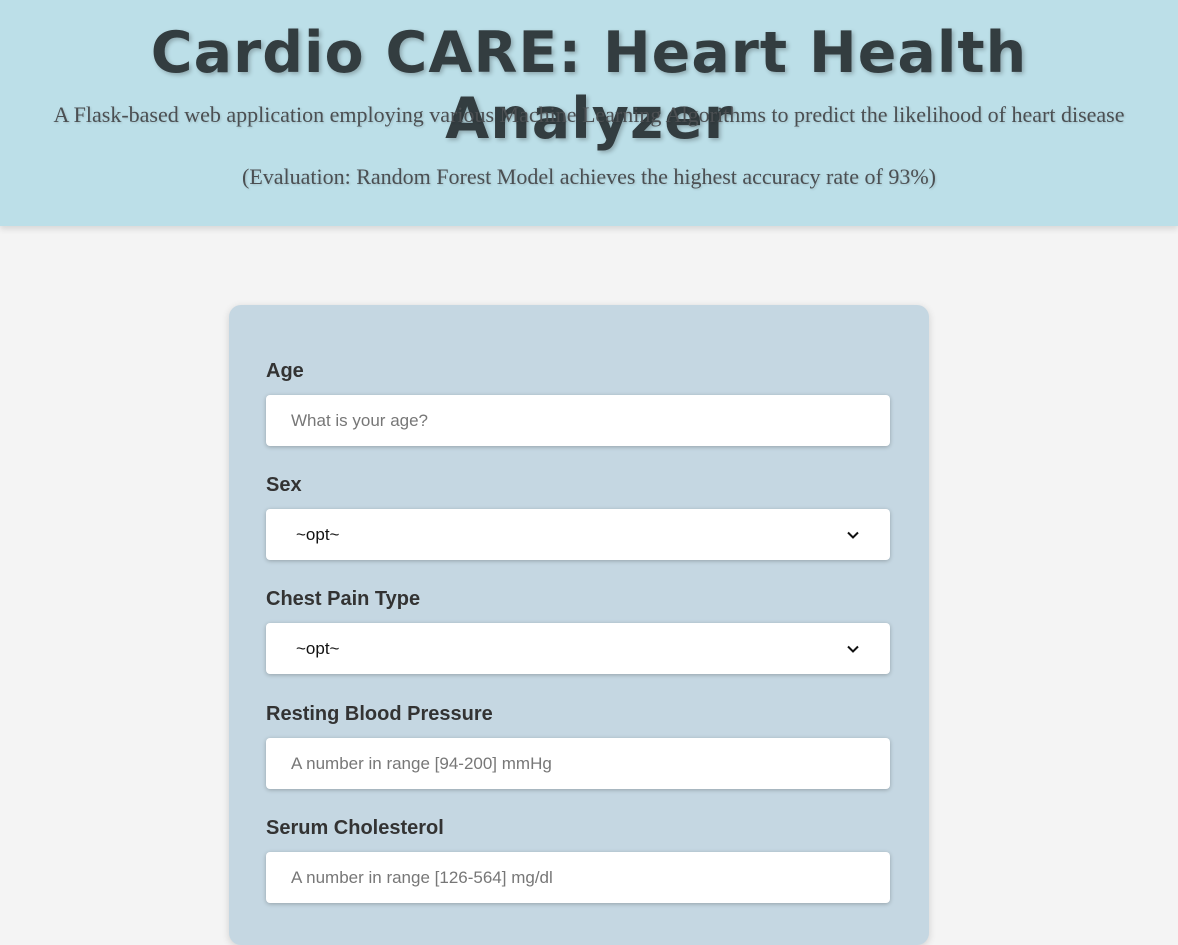 This screenshot has height=945, width=1178. Describe the element at coordinates (578, 534) in the screenshot. I see `sex-select: ~opt~` at that location.